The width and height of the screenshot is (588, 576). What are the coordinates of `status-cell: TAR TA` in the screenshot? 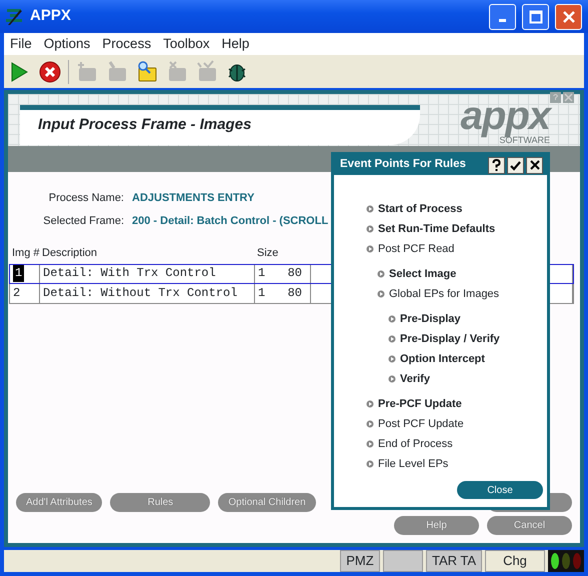 It's located at (454, 561).